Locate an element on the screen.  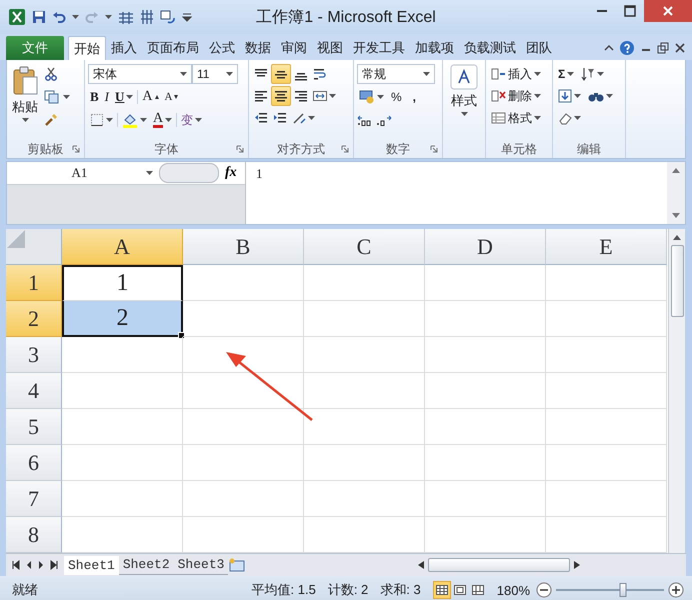
zoom-in-button is located at coordinates (676, 590).